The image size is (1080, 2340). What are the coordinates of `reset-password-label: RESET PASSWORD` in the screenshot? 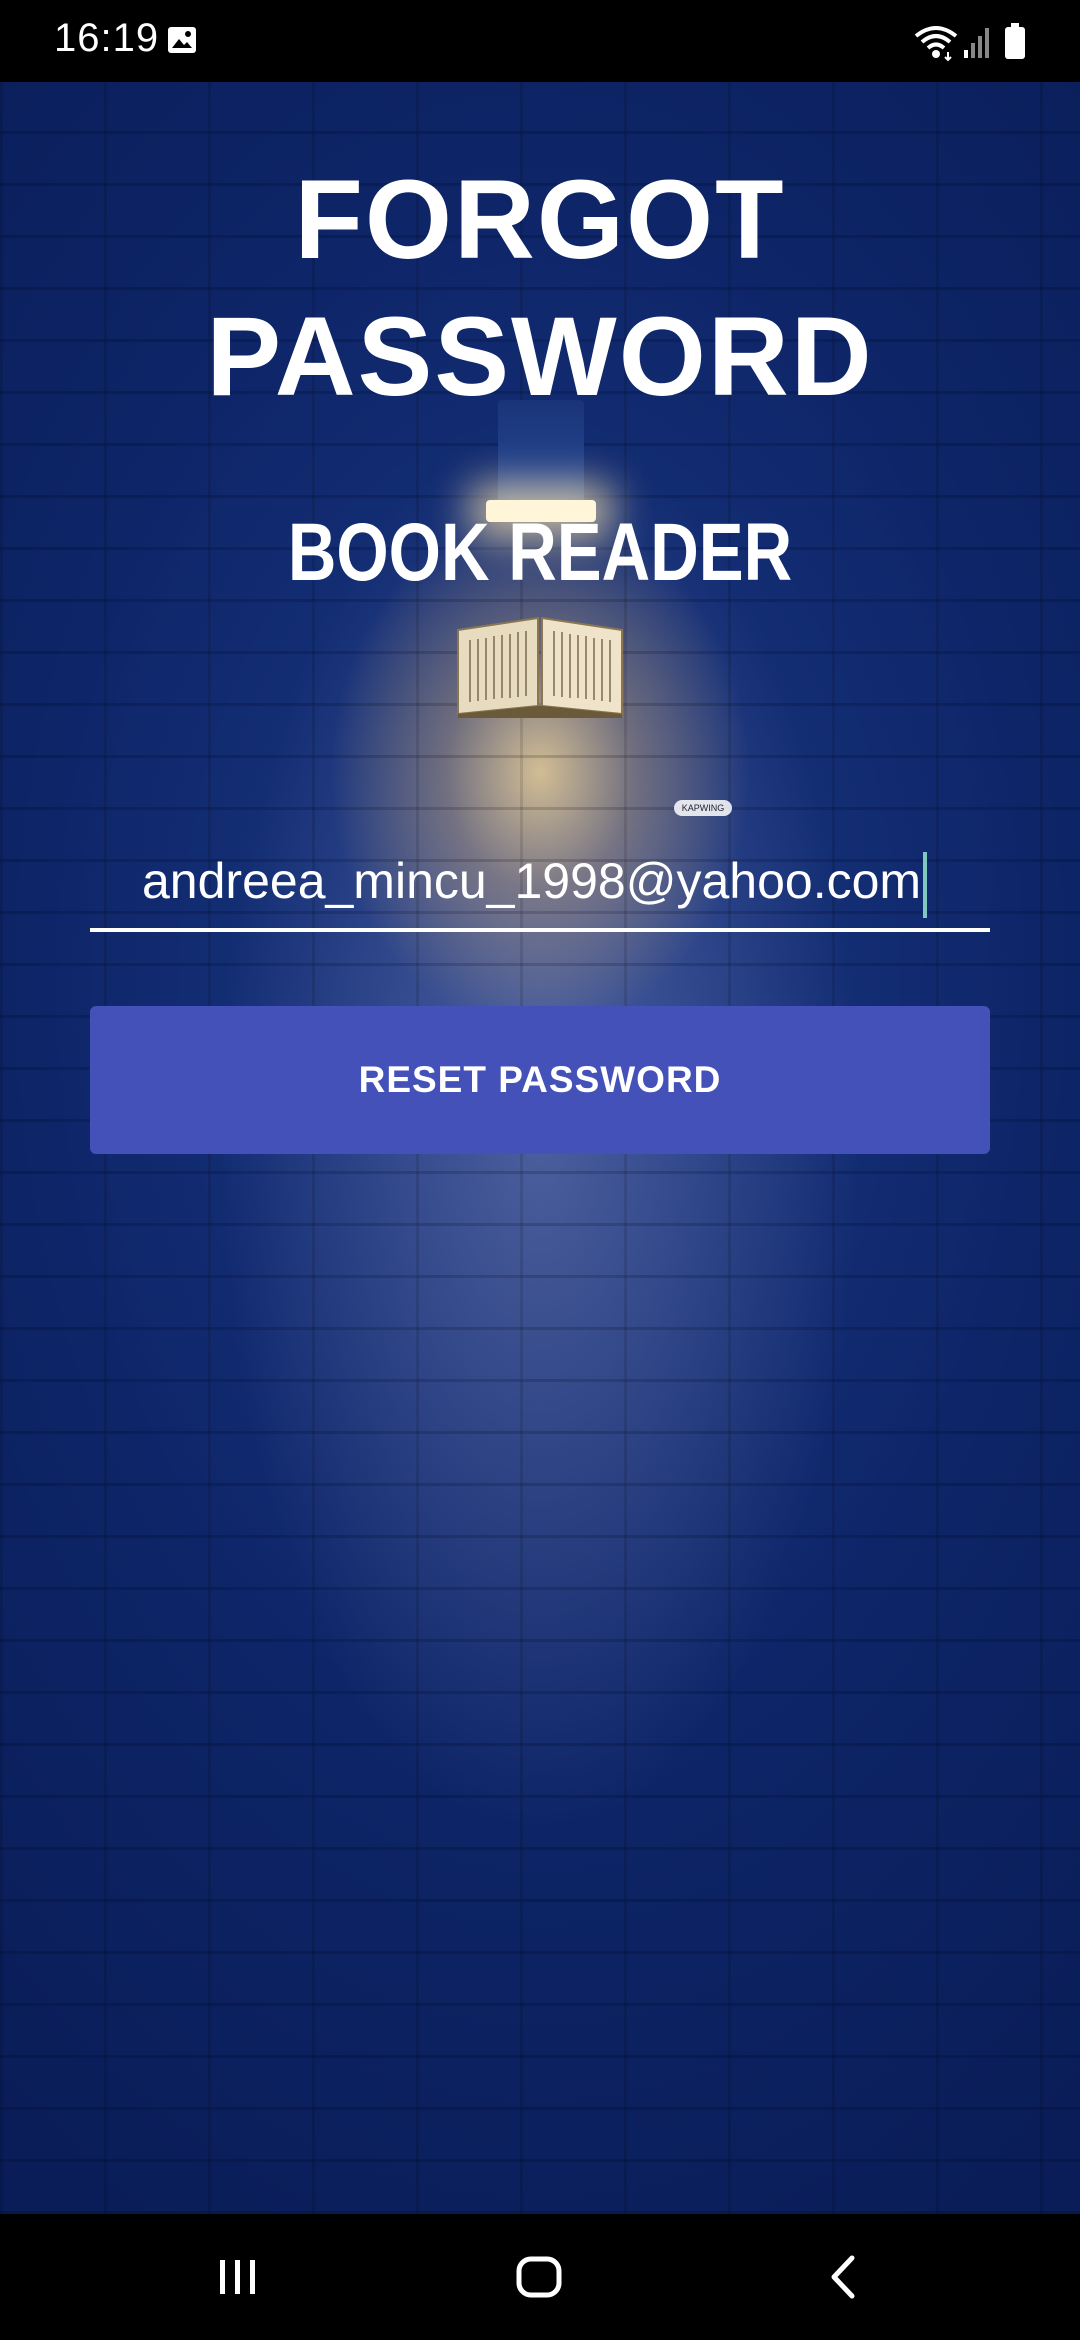 It's located at (540, 1079).